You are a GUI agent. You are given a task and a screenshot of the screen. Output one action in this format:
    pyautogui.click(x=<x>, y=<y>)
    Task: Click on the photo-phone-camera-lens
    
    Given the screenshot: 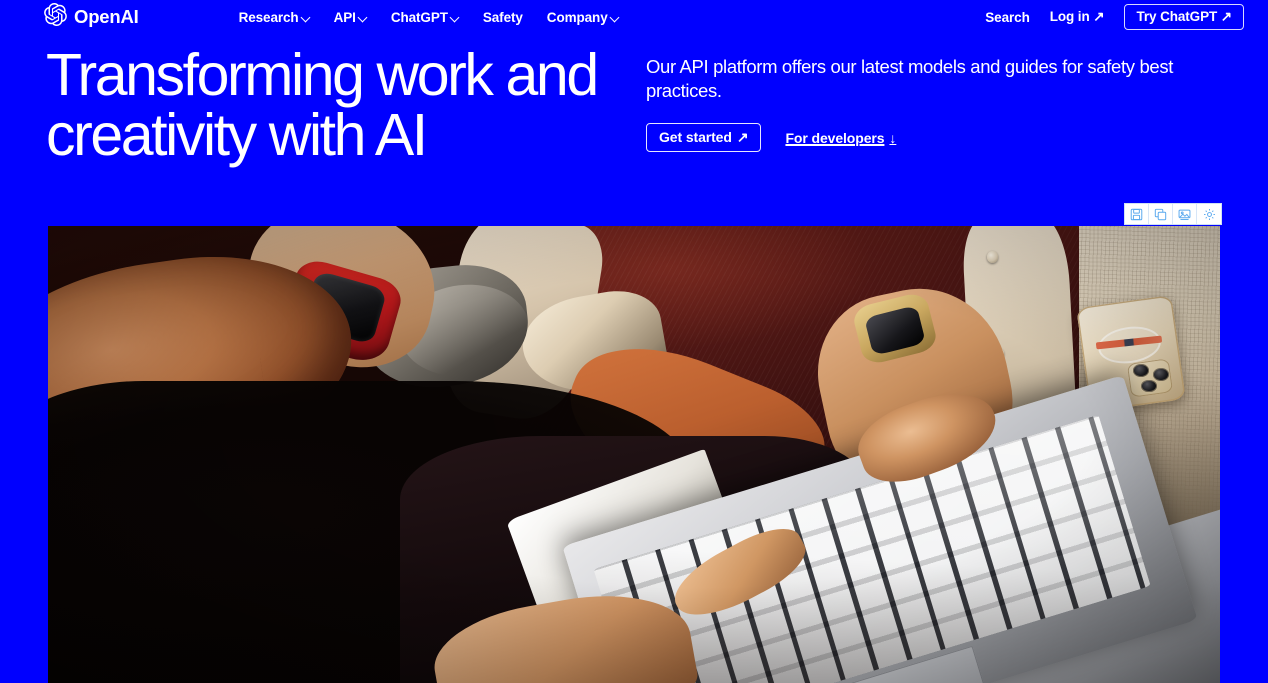 What is the action you would take?
    pyautogui.click(x=1161, y=374)
    